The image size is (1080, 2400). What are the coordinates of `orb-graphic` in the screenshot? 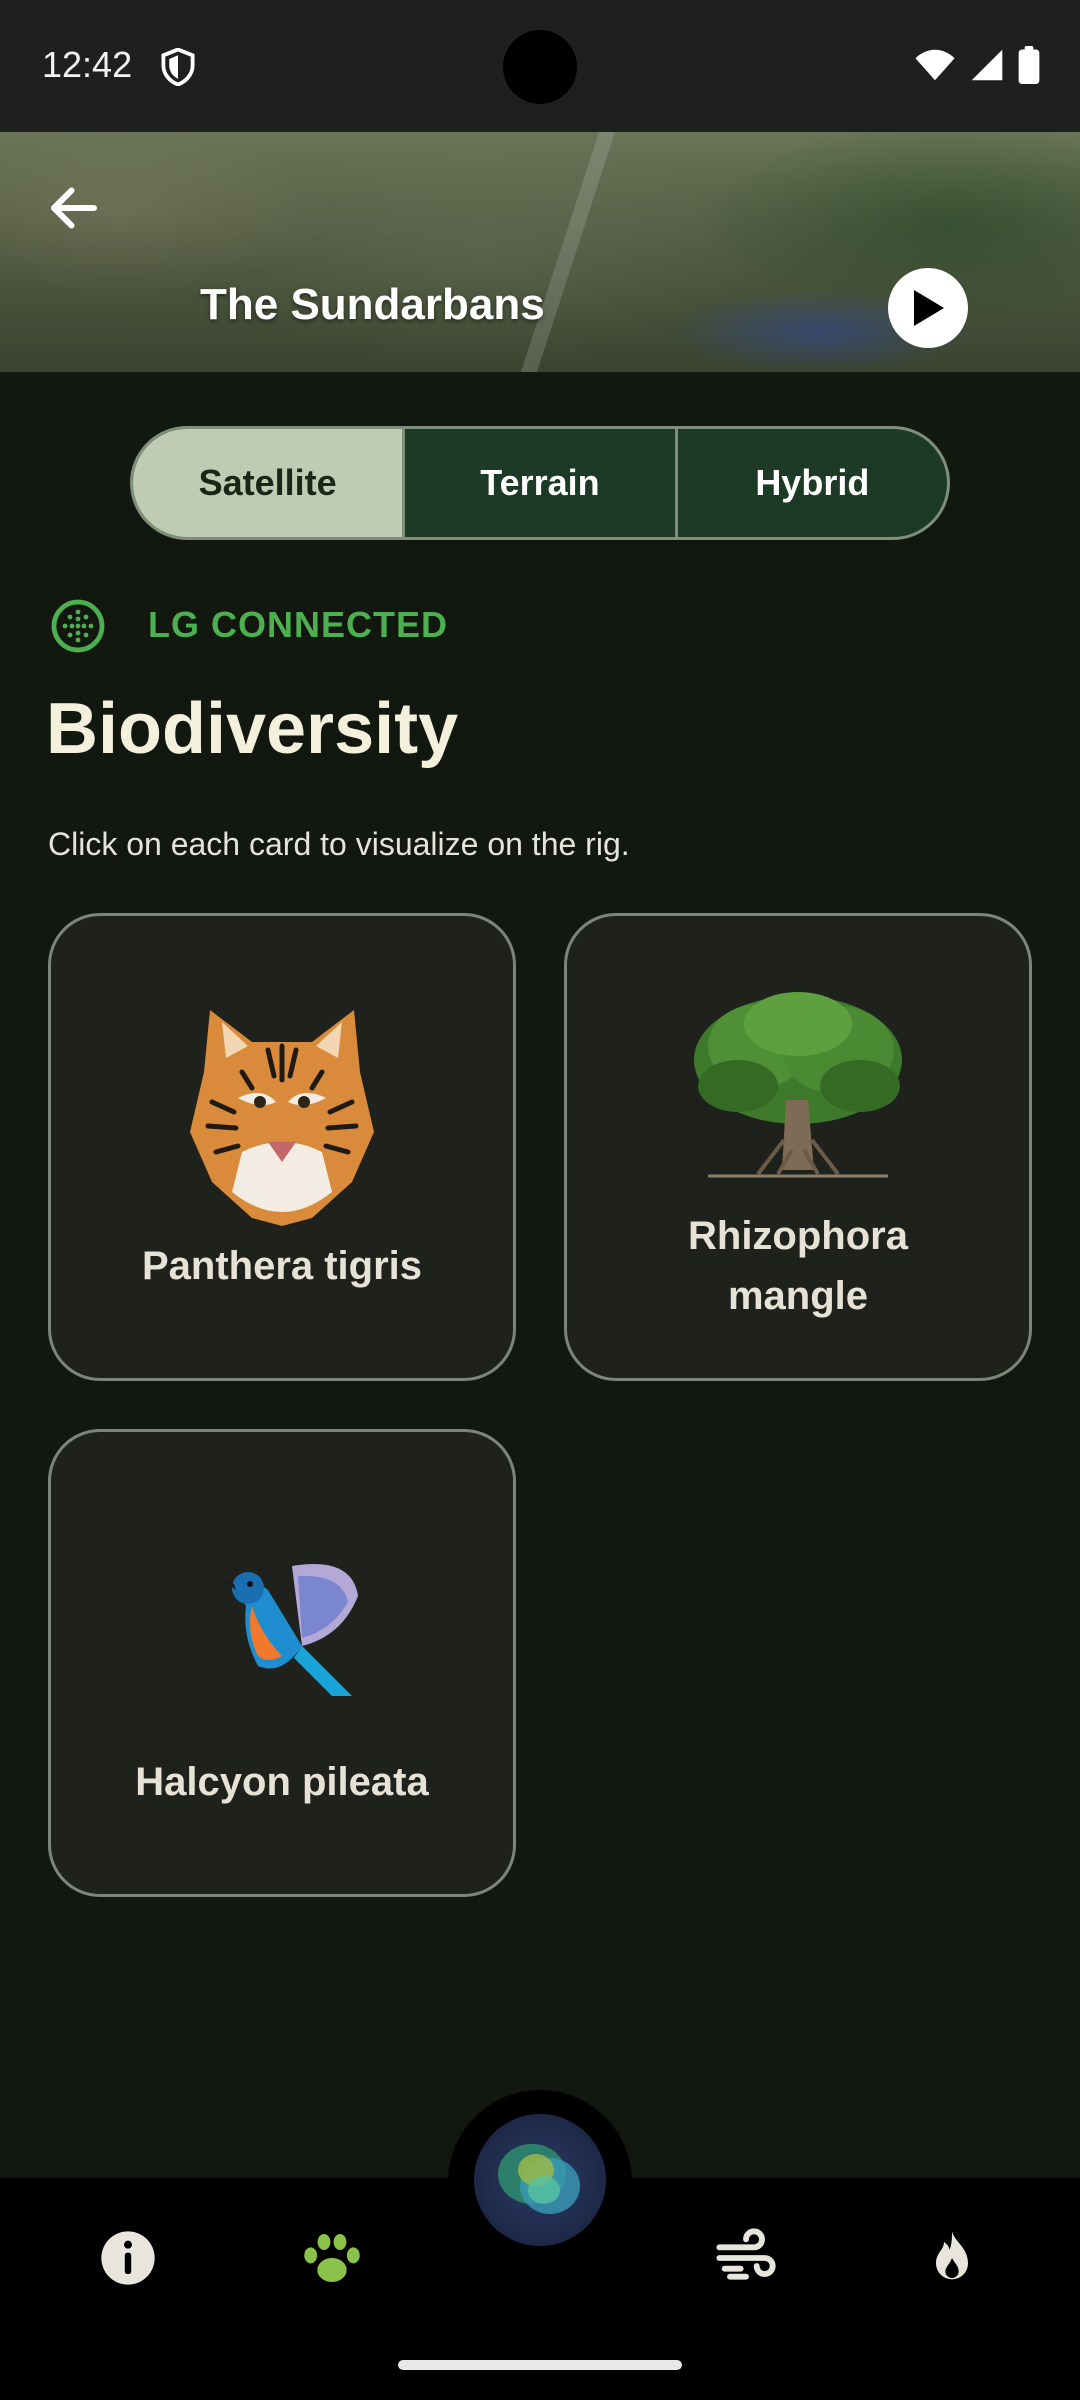 It's located at (539, 2179).